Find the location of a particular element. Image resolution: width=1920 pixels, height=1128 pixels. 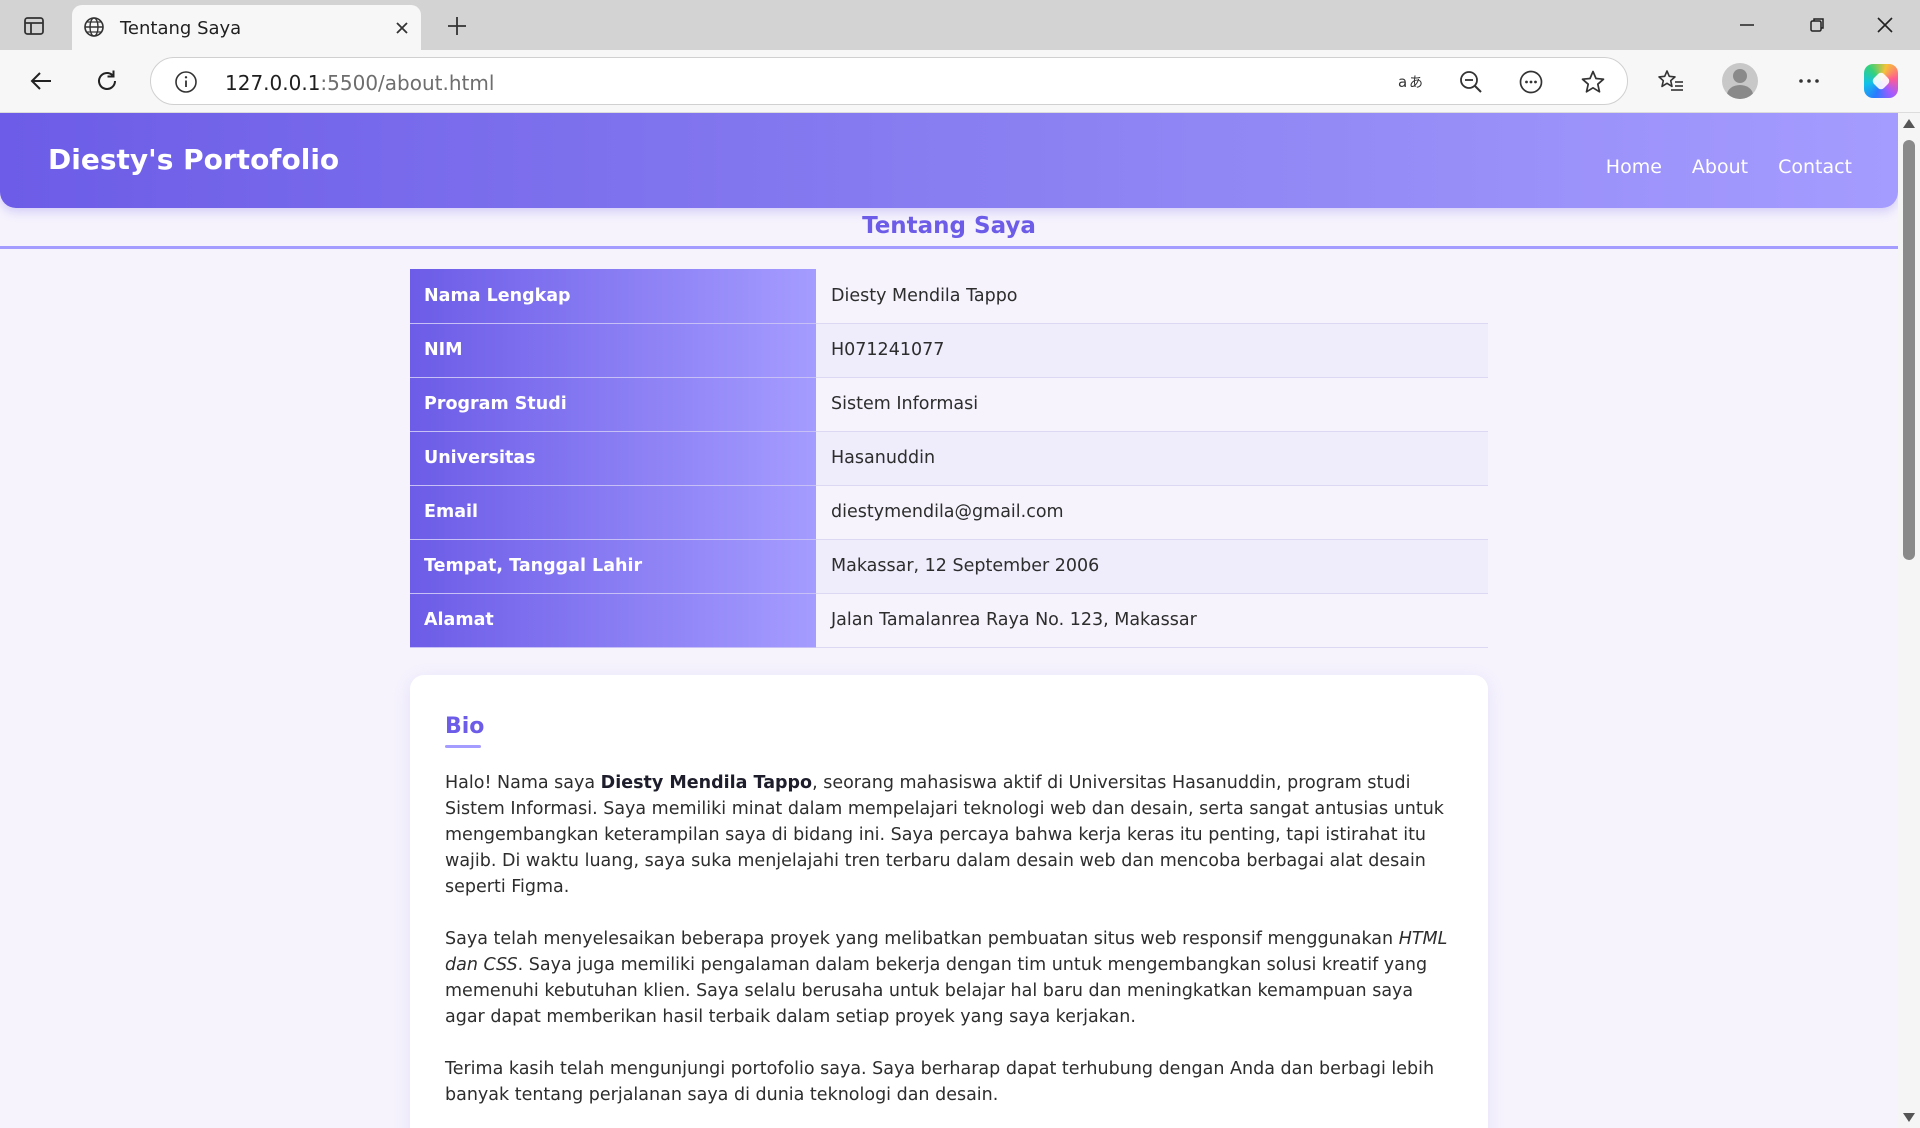

address-bar: 127.0.0.1:5500/about.html aあ is located at coordinates (889, 81).